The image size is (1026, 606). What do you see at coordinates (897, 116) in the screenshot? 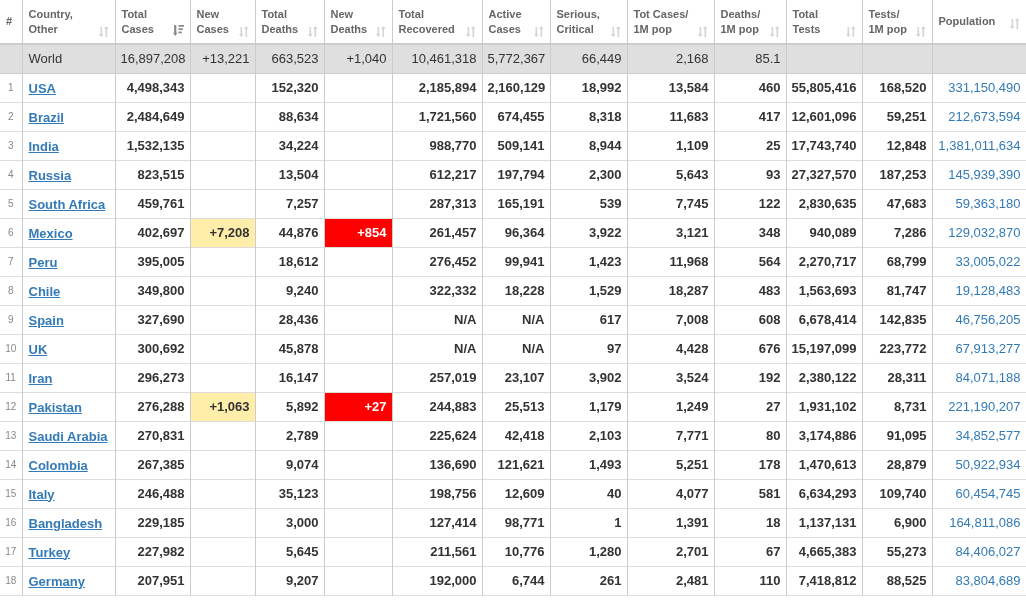
I see `table-cell: 59,251` at bounding box center [897, 116].